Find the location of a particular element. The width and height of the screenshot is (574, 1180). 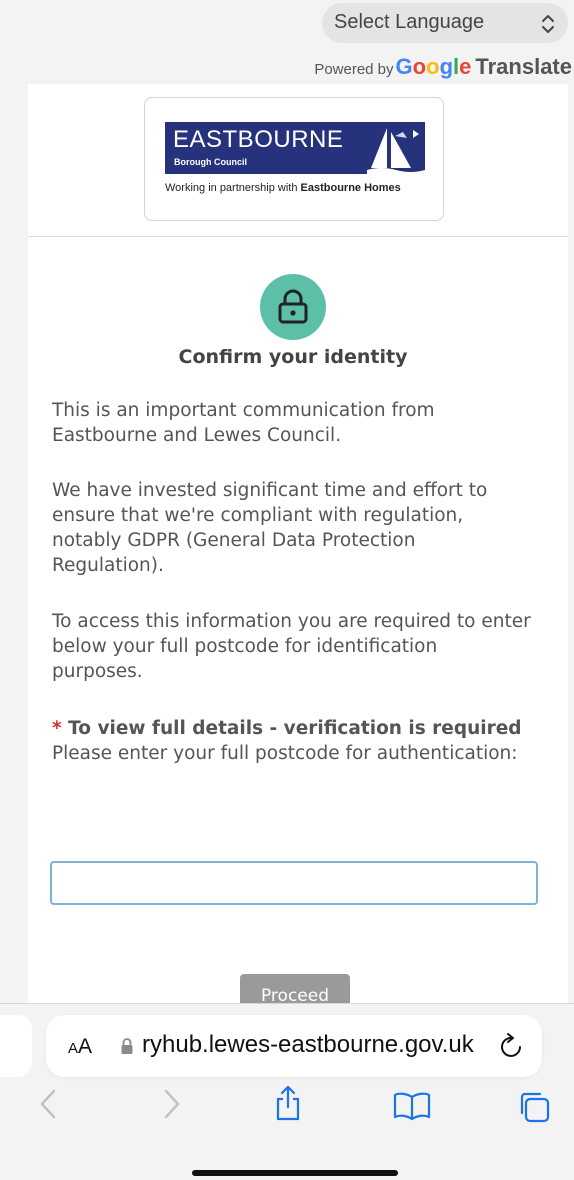

lock-icon is located at coordinates (127, 1048).